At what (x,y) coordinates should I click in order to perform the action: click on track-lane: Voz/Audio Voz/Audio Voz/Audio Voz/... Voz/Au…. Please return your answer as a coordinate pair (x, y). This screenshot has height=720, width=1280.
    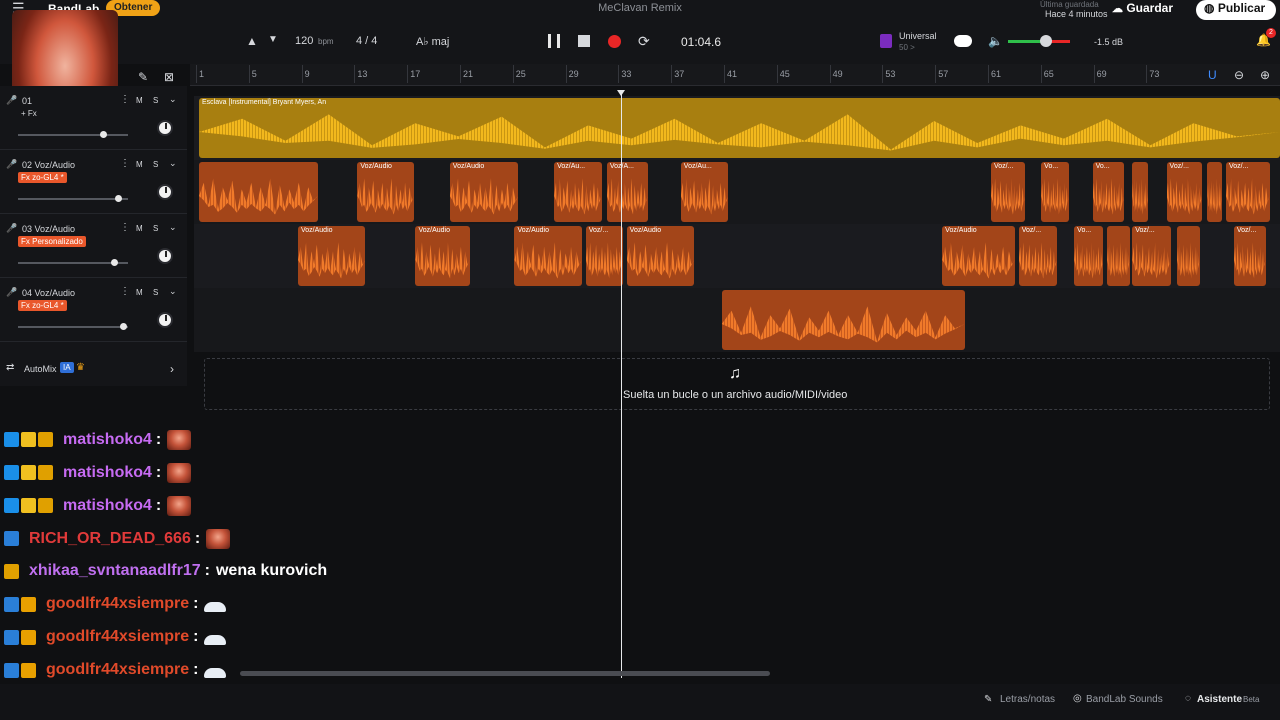
    Looking at the image, I should click on (737, 256).